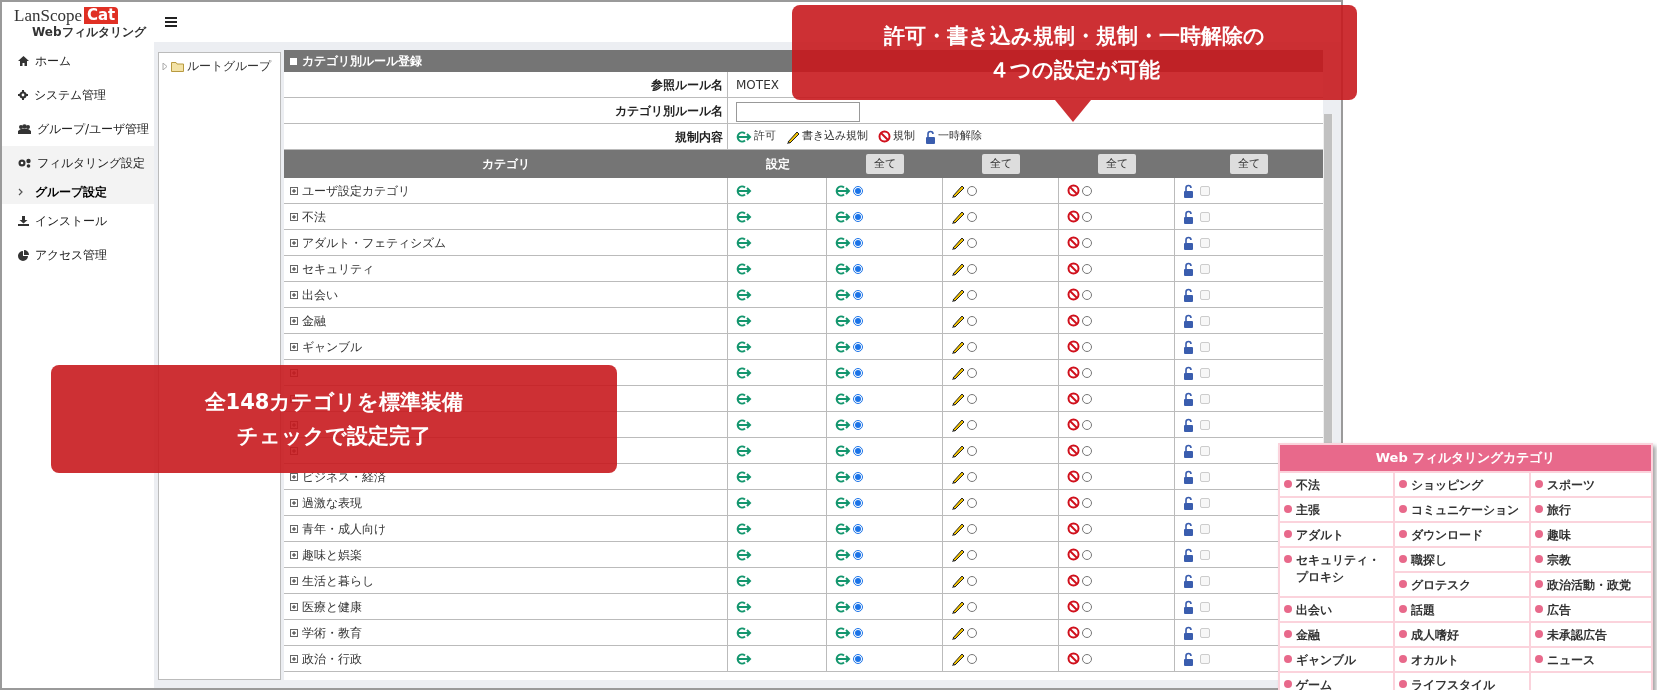  What do you see at coordinates (1571, 660) in the screenshot?
I see `category-item: ニュース` at bounding box center [1571, 660].